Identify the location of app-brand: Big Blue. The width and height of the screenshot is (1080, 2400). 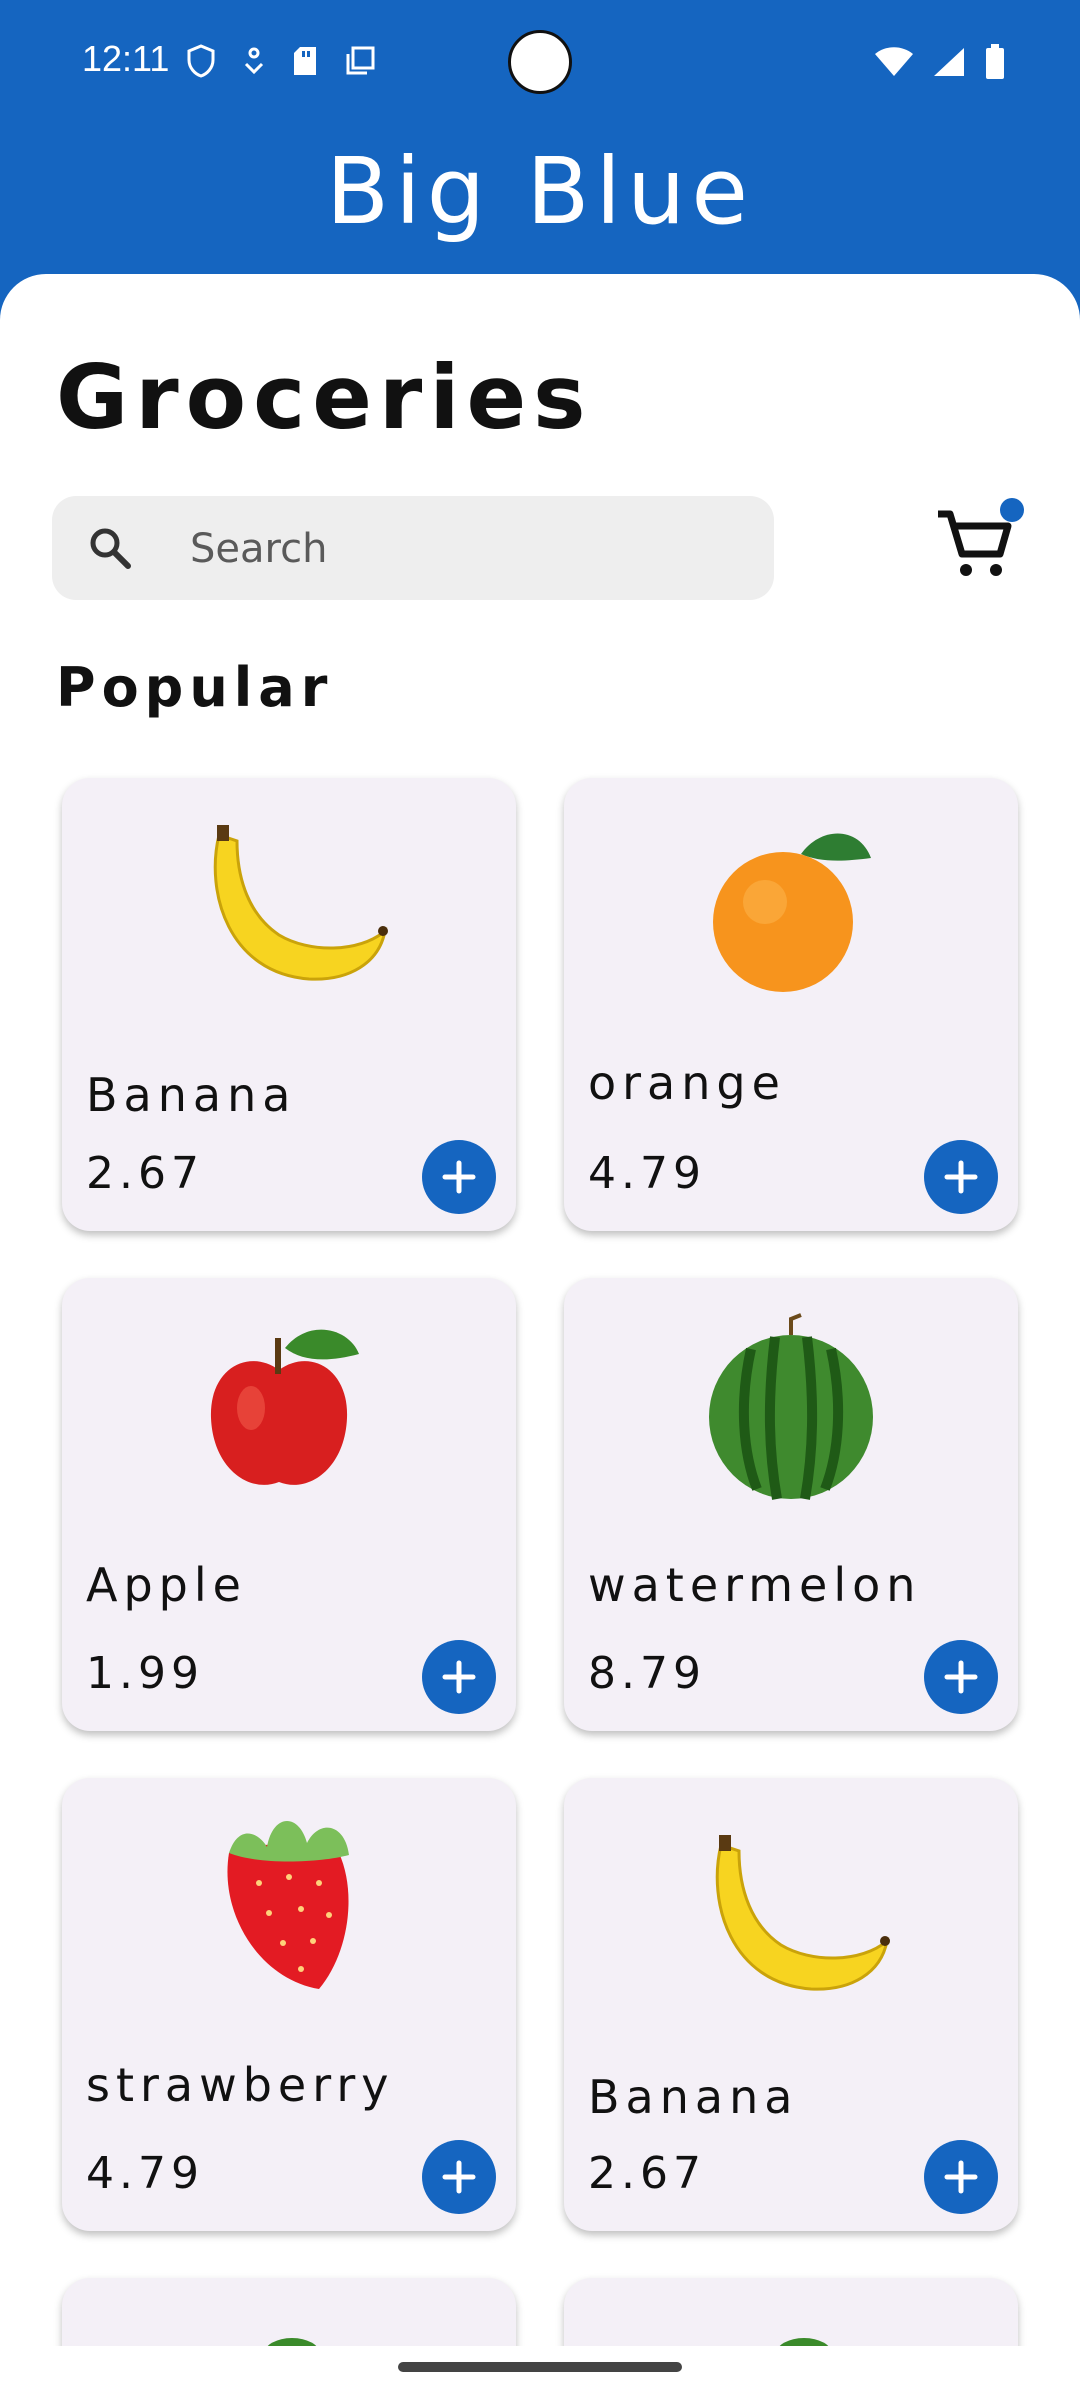
(540, 191).